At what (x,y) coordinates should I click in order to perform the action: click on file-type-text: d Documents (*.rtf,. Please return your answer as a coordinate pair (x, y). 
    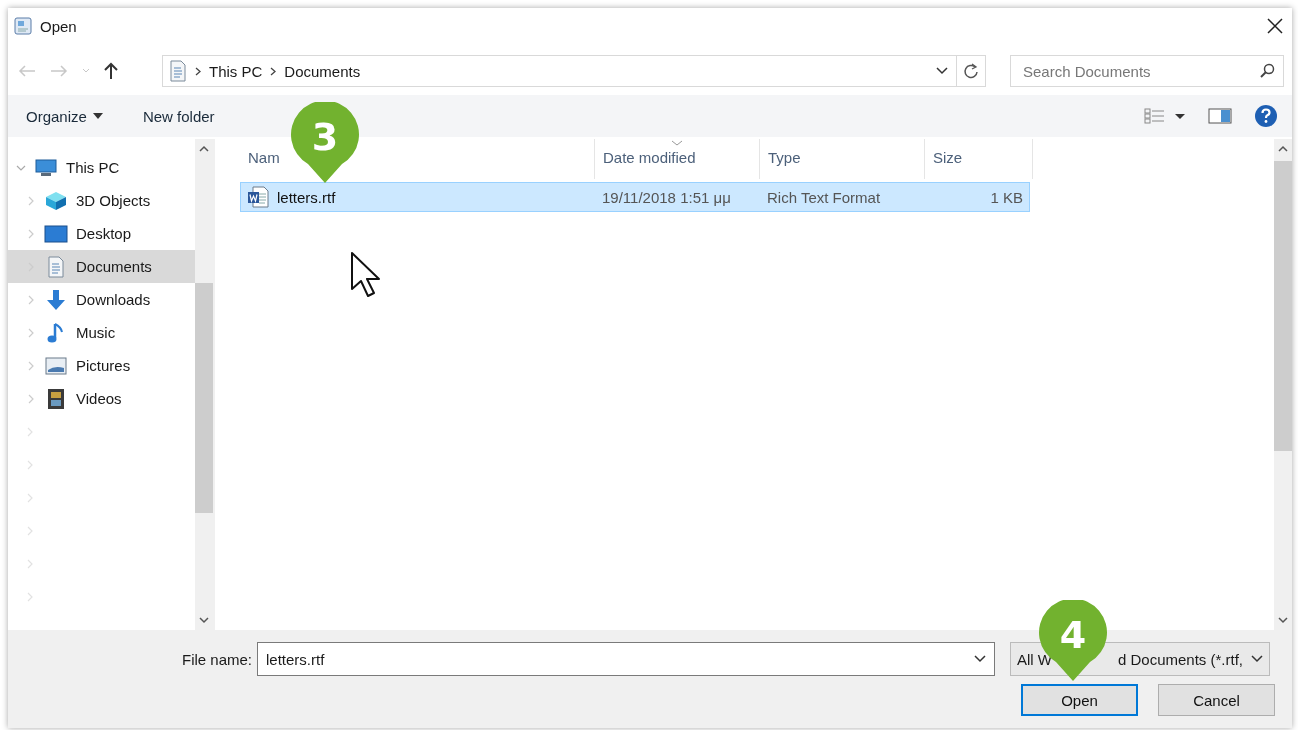
    Looking at the image, I should click on (1181, 659).